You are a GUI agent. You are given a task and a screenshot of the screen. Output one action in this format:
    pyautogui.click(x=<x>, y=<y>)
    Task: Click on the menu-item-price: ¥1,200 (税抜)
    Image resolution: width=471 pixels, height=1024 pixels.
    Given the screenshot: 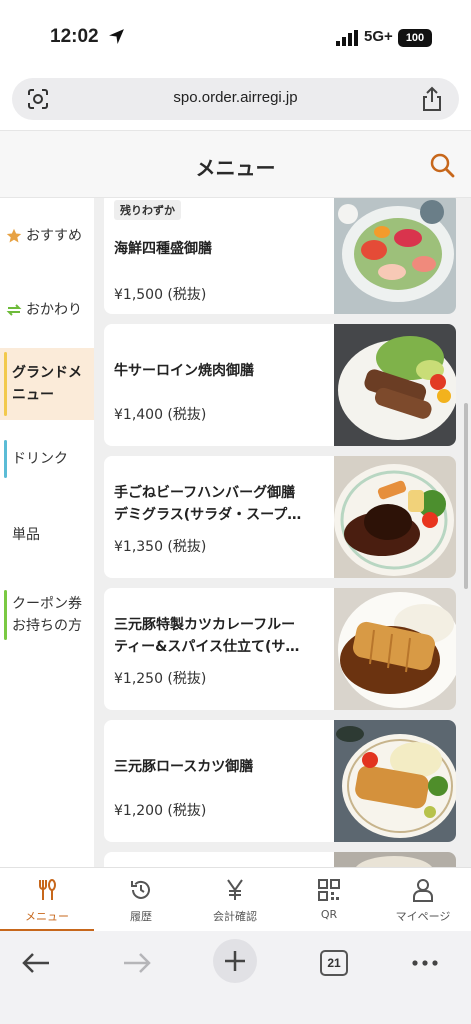 What is the action you would take?
    pyautogui.click(x=160, y=811)
    